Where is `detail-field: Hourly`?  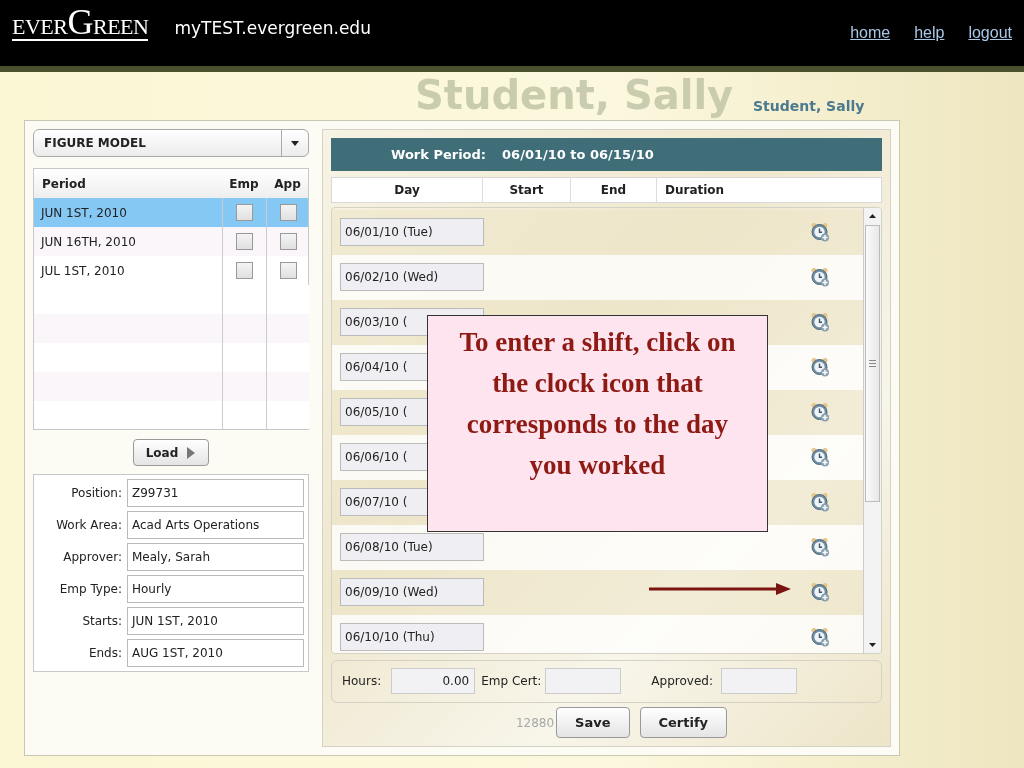 detail-field: Hourly is located at coordinates (215, 589).